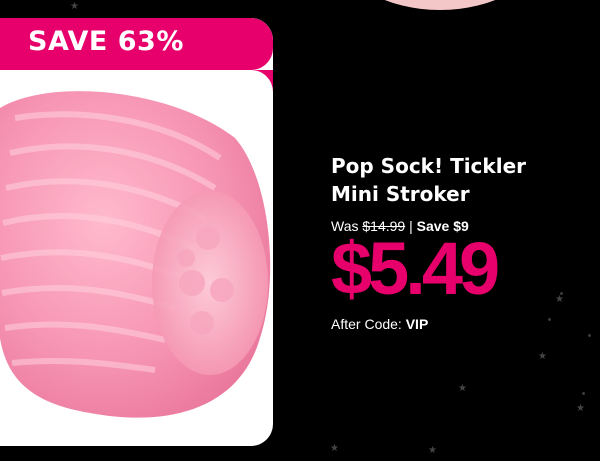  I want to click on product-title: Pop Sock! Tickler Mini Stroker, so click(451, 180).